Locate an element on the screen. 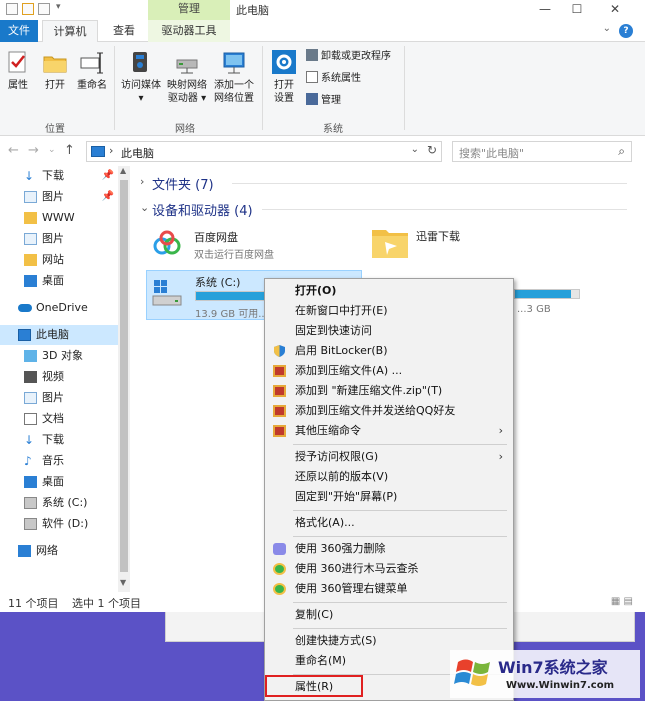 The width and height of the screenshot is (645, 701). expand-chevron-icon: › is located at coordinates (142, 181).